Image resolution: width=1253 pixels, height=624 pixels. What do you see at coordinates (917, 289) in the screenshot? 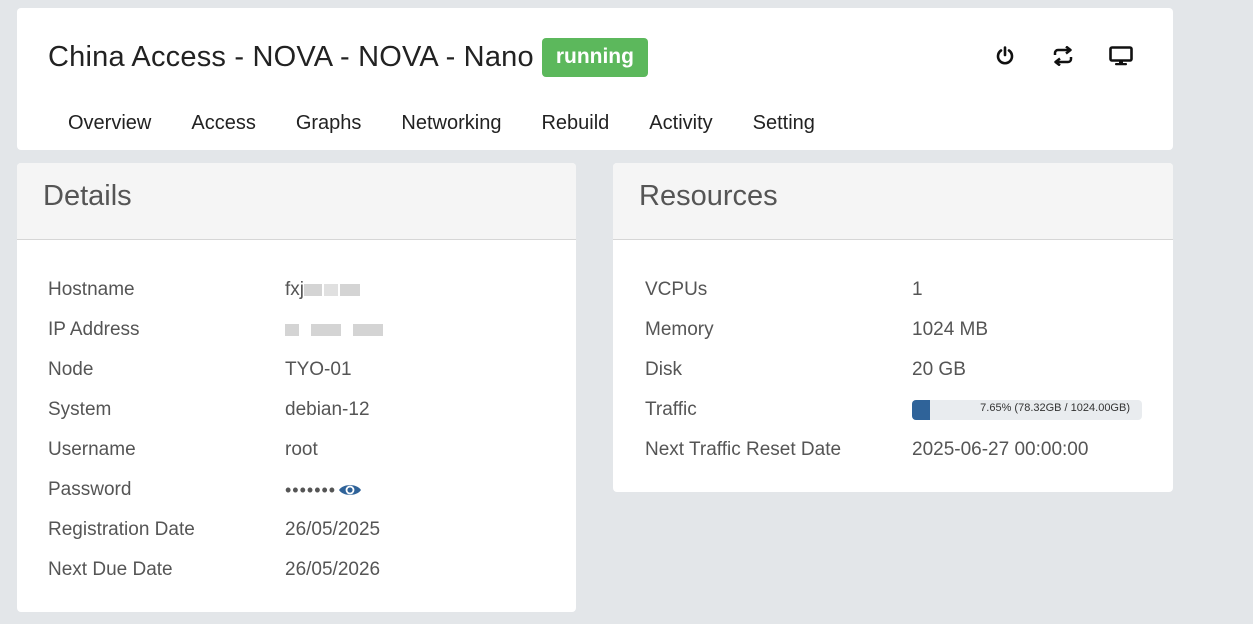
I see `vcpus-value: 1` at bounding box center [917, 289].